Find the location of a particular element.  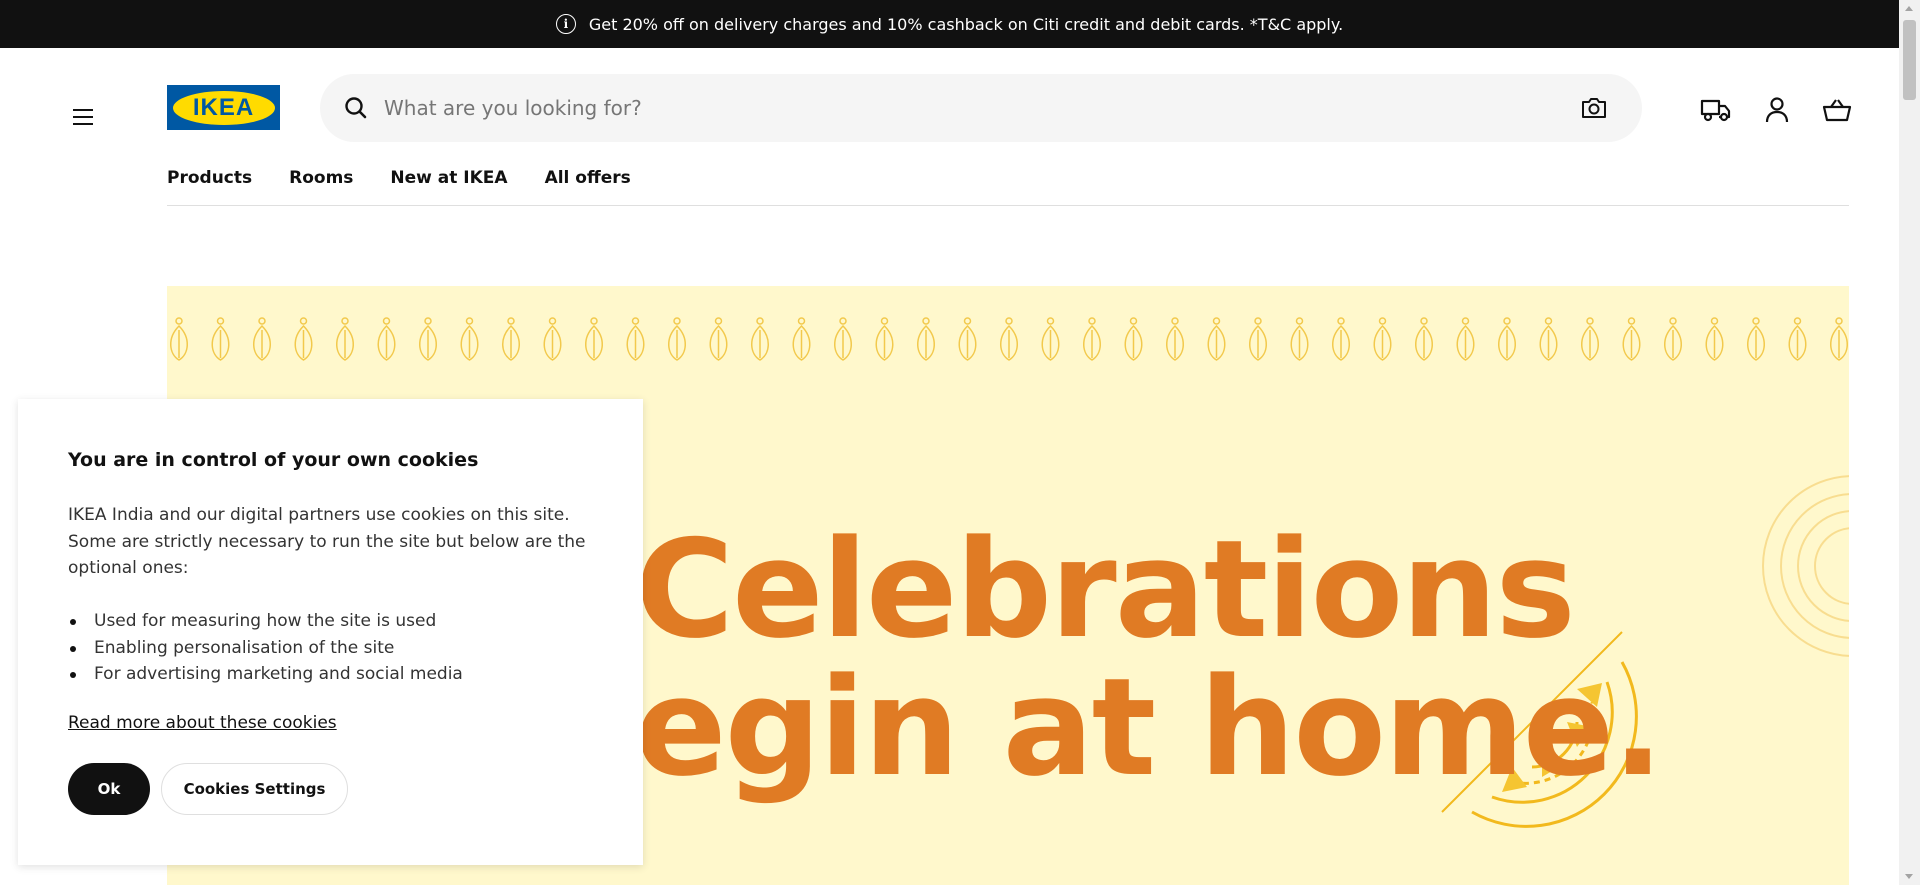

search-bar is located at coordinates (981, 108).